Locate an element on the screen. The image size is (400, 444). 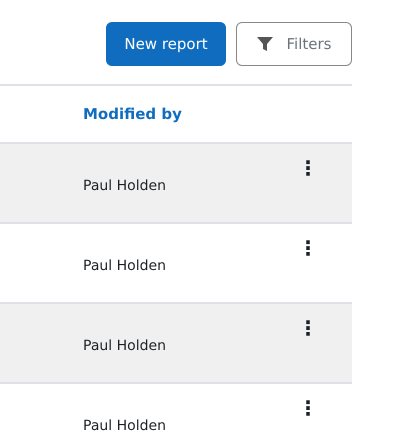
filter-icon is located at coordinates (264, 44).